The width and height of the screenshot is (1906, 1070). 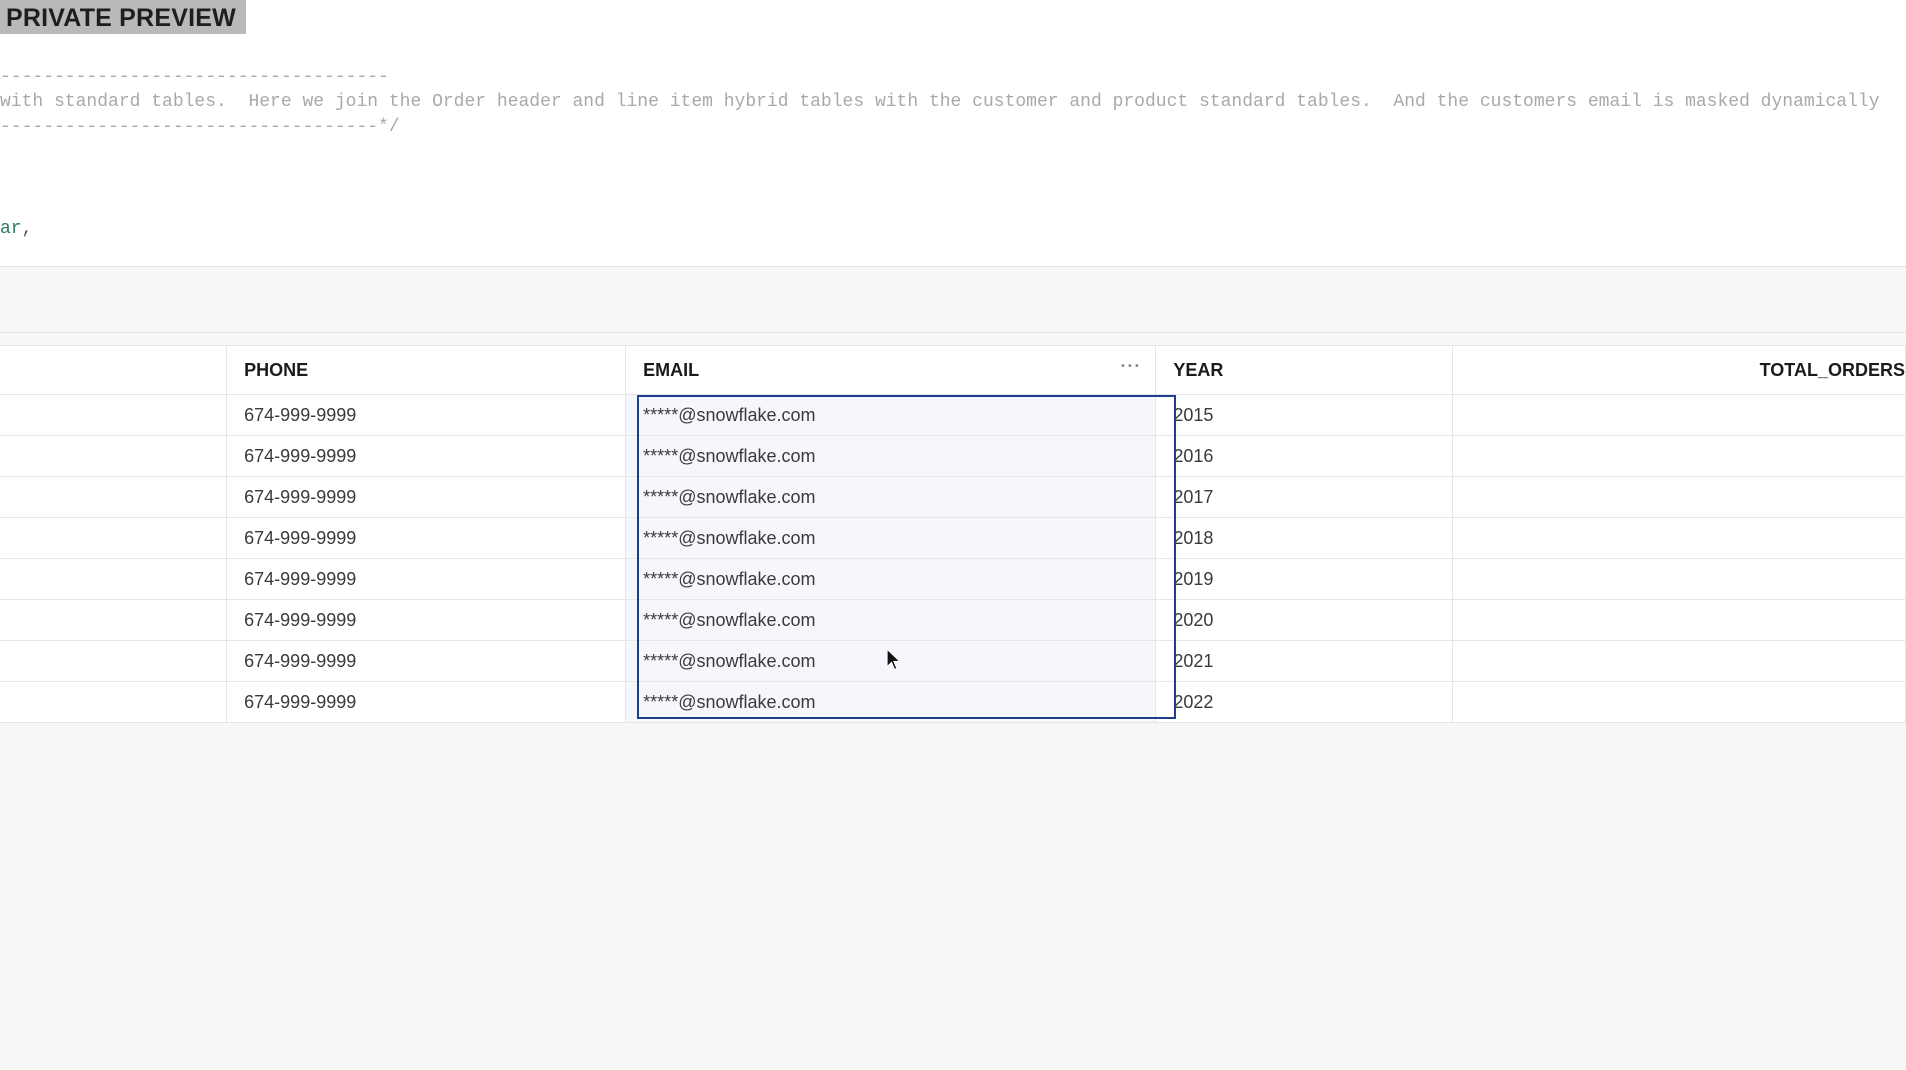 What do you see at coordinates (1304, 370) in the screenshot?
I see `column-header-year: YEAR` at bounding box center [1304, 370].